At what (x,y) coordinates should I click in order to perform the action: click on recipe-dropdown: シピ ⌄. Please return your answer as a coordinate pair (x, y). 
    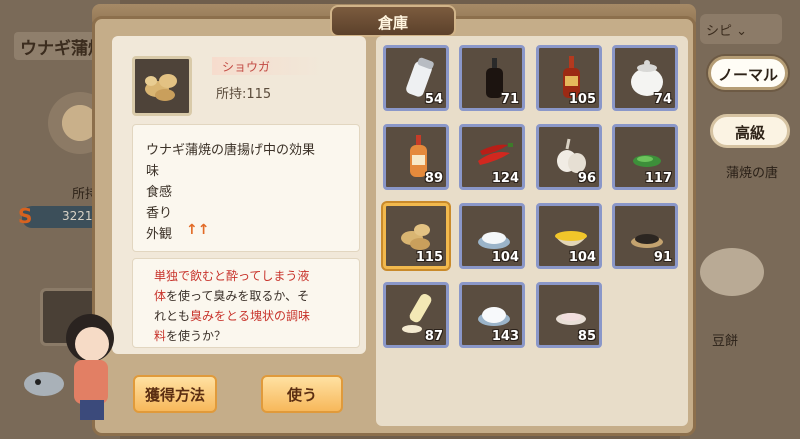
    Looking at the image, I should click on (741, 29).